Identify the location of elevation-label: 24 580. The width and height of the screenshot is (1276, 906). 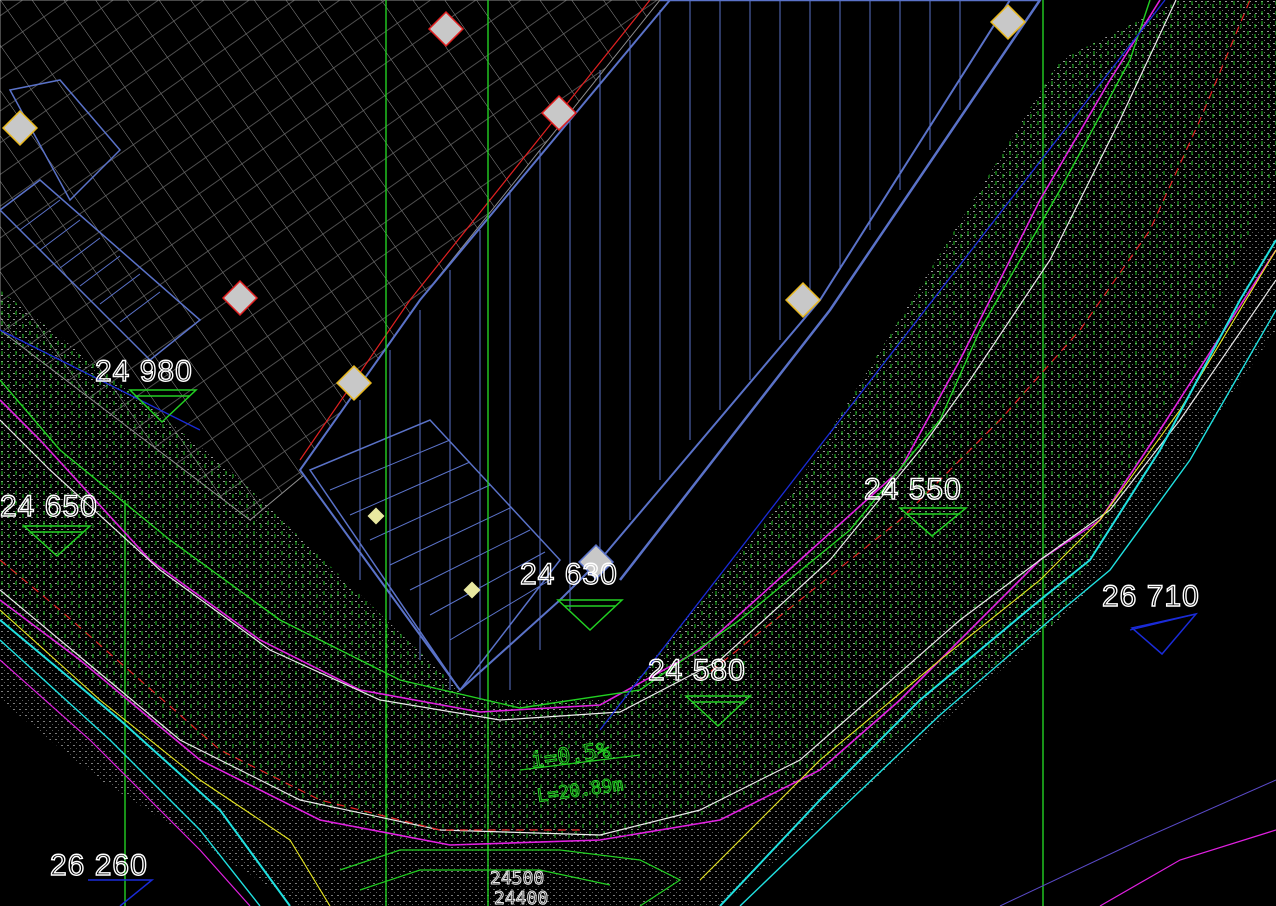
(697, 670).